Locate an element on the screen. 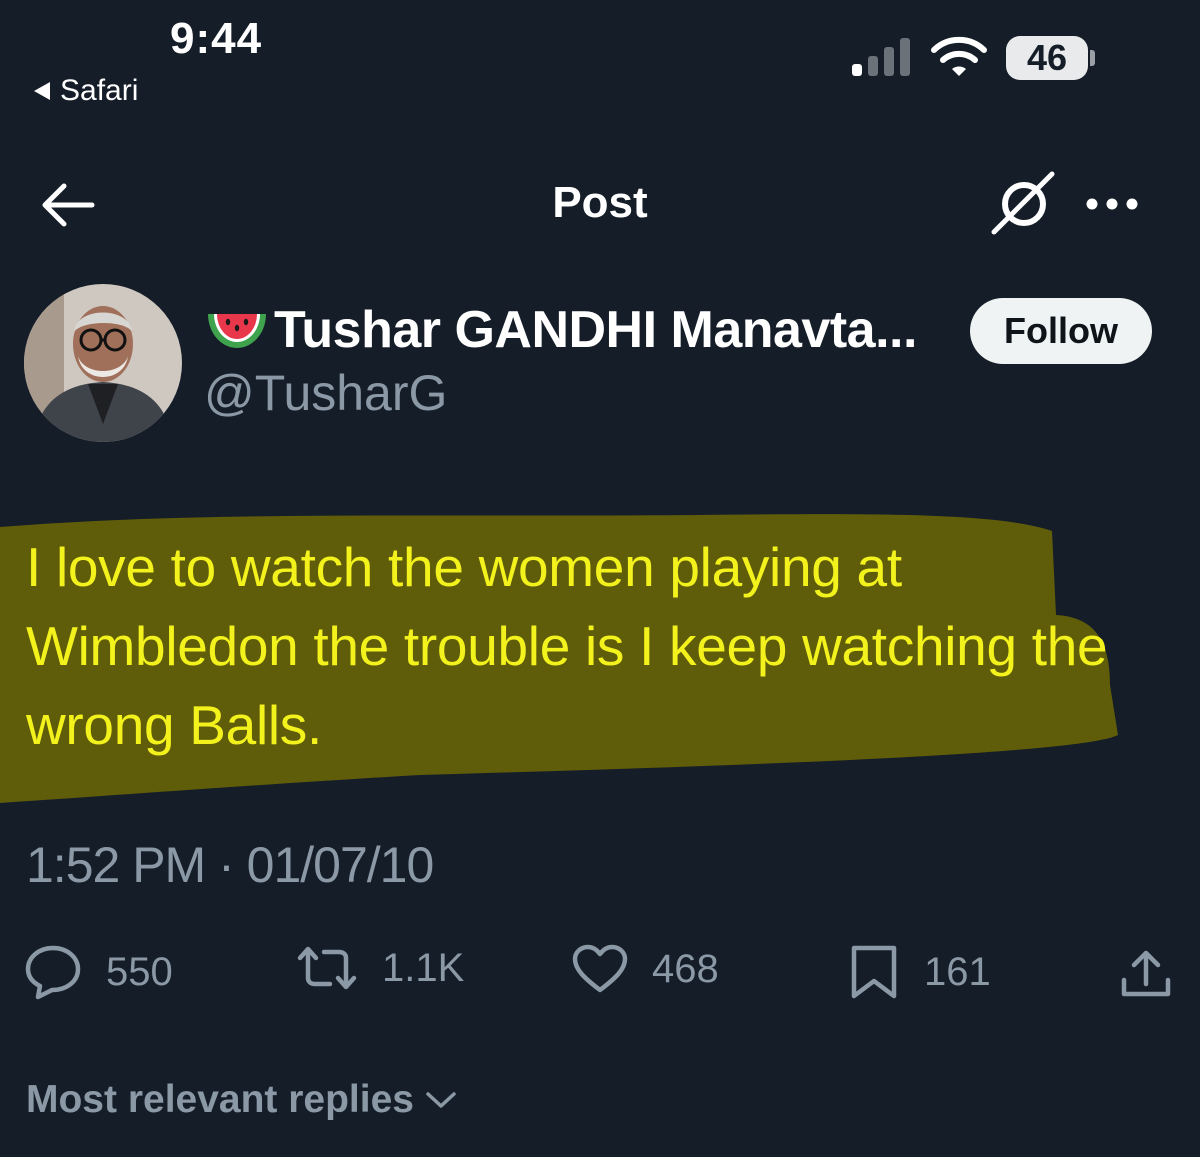 The height and width of the screenshot is (1157, 1200). repost-button: 1.1K is located at coordinates (380, 968).